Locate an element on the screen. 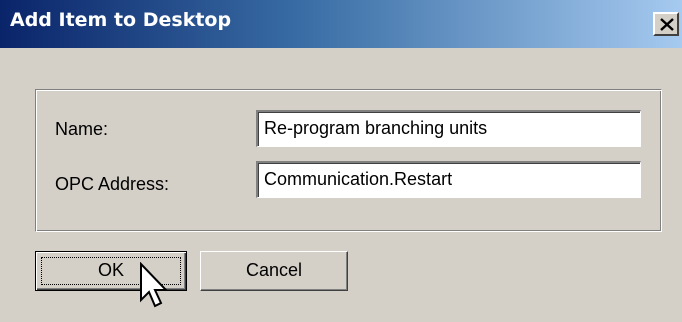  name-label: Name: is located at coordinates (82, 129).